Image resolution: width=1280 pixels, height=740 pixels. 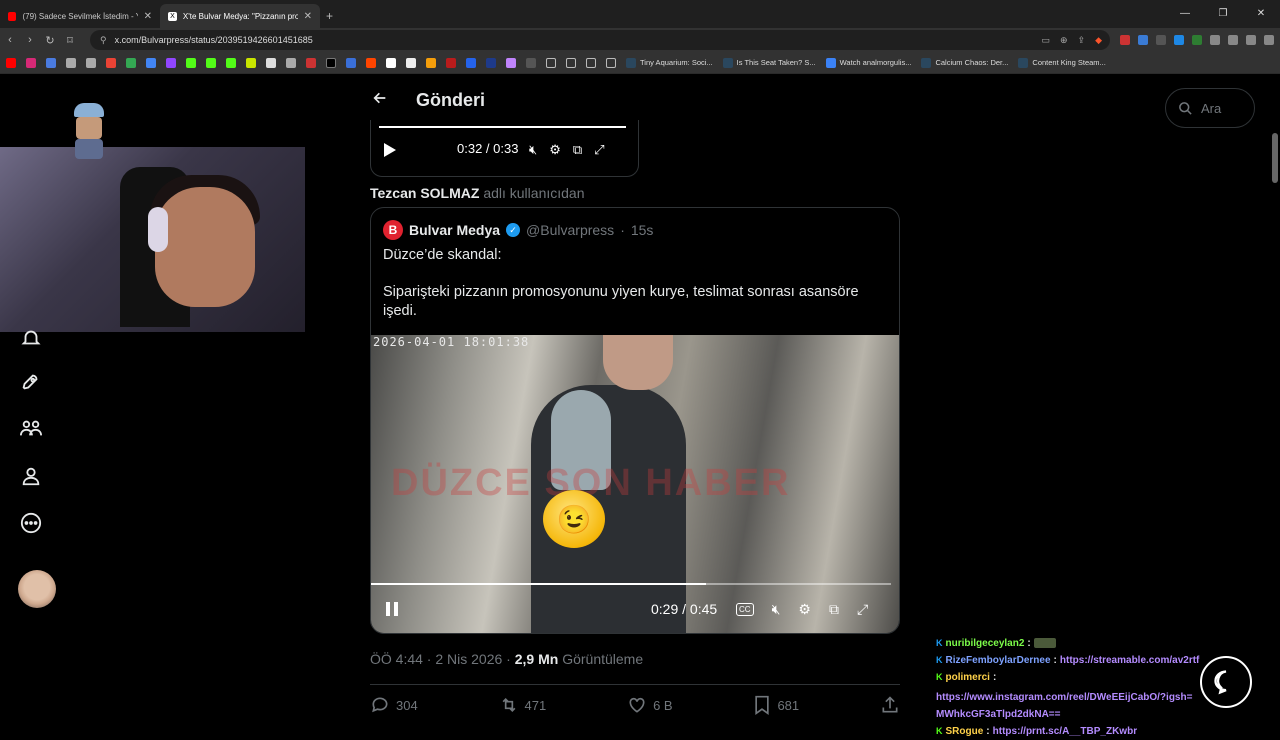 I want to click on puzzle-icon, so click(x=1215, y=40).